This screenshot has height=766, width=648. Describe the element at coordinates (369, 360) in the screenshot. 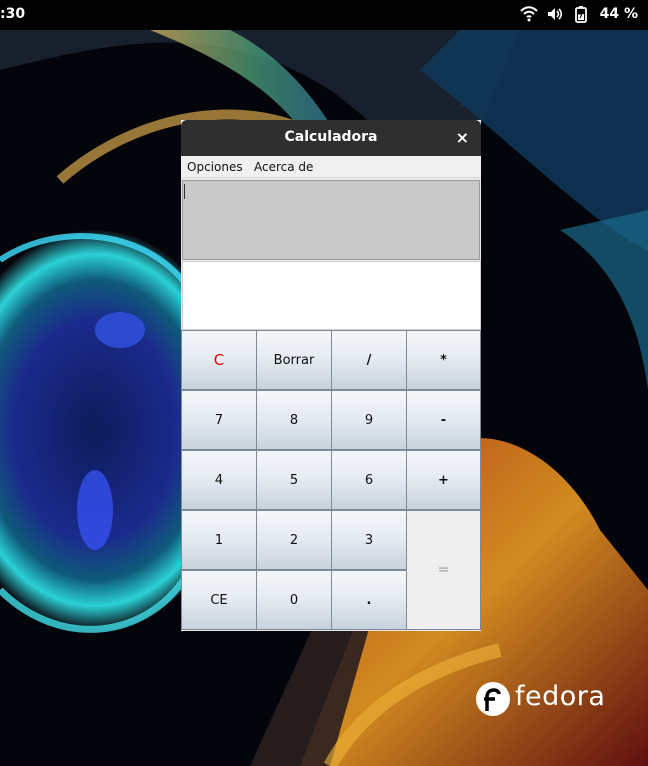

I see `key-divide: /` at that location.